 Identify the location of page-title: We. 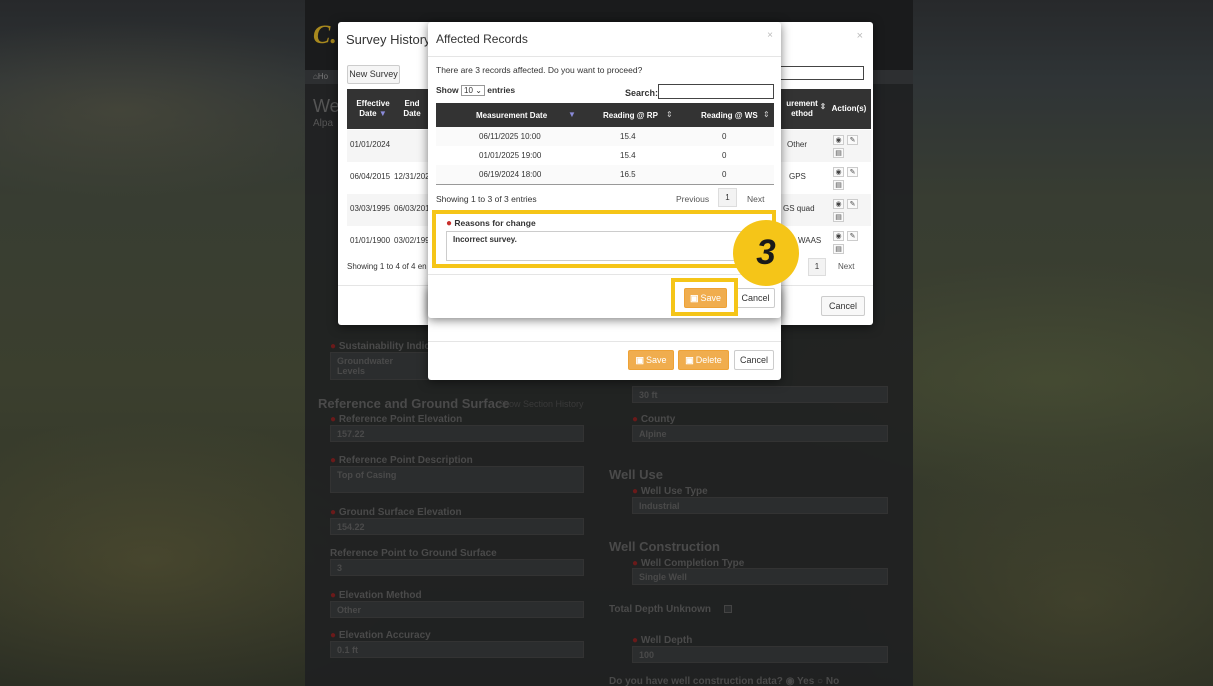
(326, 106).